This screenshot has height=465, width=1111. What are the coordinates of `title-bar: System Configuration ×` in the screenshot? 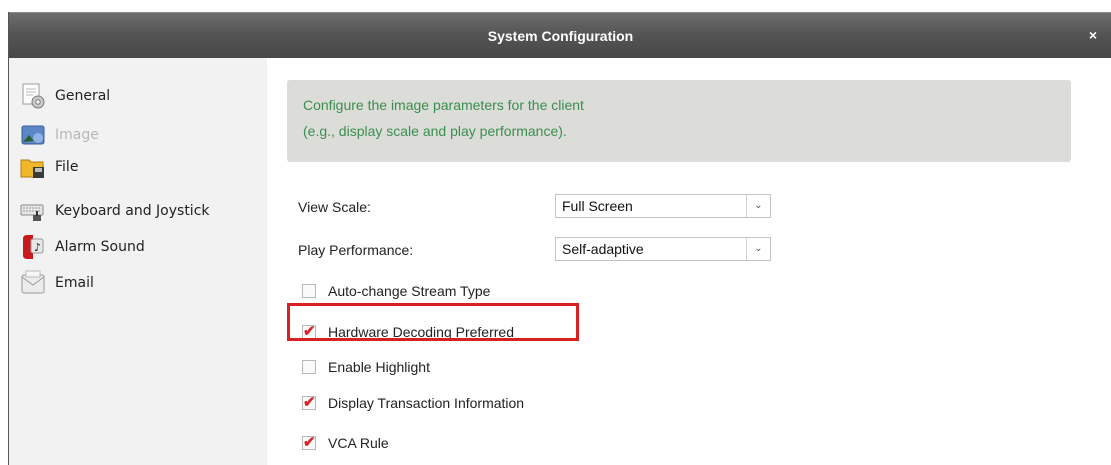 It's located at (560, 35).